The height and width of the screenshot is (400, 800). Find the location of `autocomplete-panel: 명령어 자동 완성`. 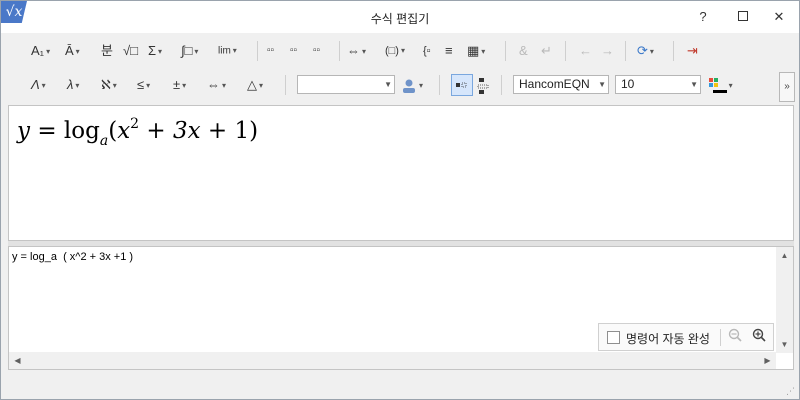

autocomplete-panel: 명령어 자동 완성 is located at coordinates (686, 337).